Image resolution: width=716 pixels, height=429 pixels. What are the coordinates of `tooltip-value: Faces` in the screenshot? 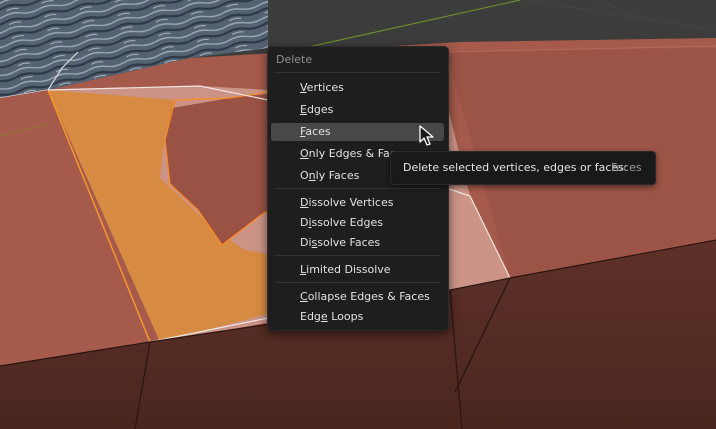 It's located at (626, 167).